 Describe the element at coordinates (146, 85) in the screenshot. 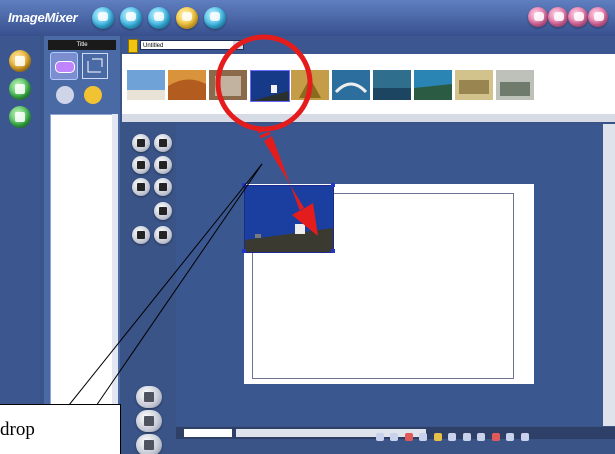

I see `thumbnail-beach` at that location.